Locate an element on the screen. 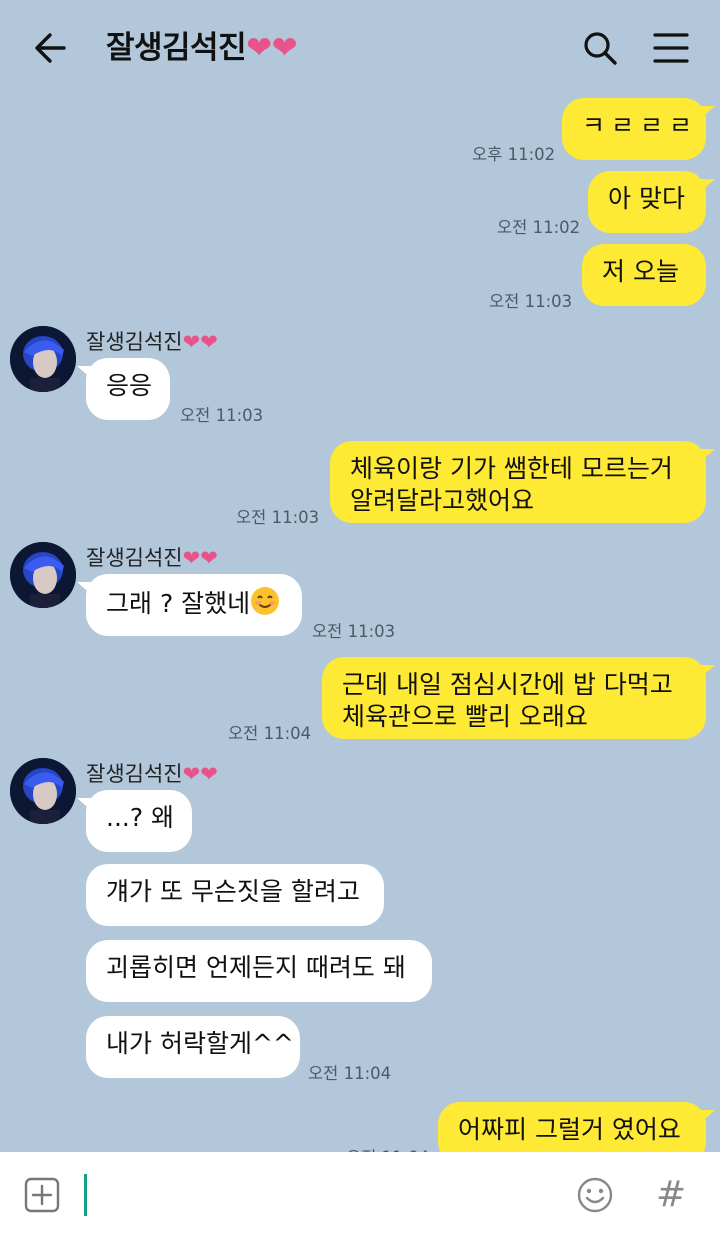  emoji-icon is located at coordinates (595, 1195).